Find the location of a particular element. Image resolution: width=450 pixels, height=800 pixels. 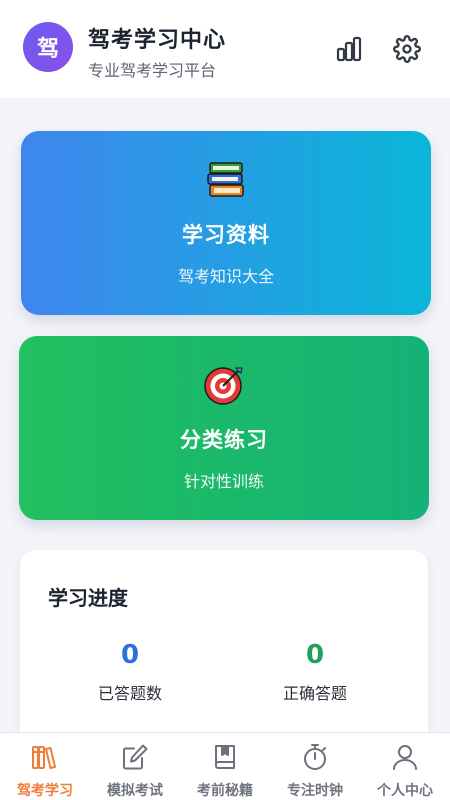

tab-label: 考前秘籍 is located at coordinates (225, 791).